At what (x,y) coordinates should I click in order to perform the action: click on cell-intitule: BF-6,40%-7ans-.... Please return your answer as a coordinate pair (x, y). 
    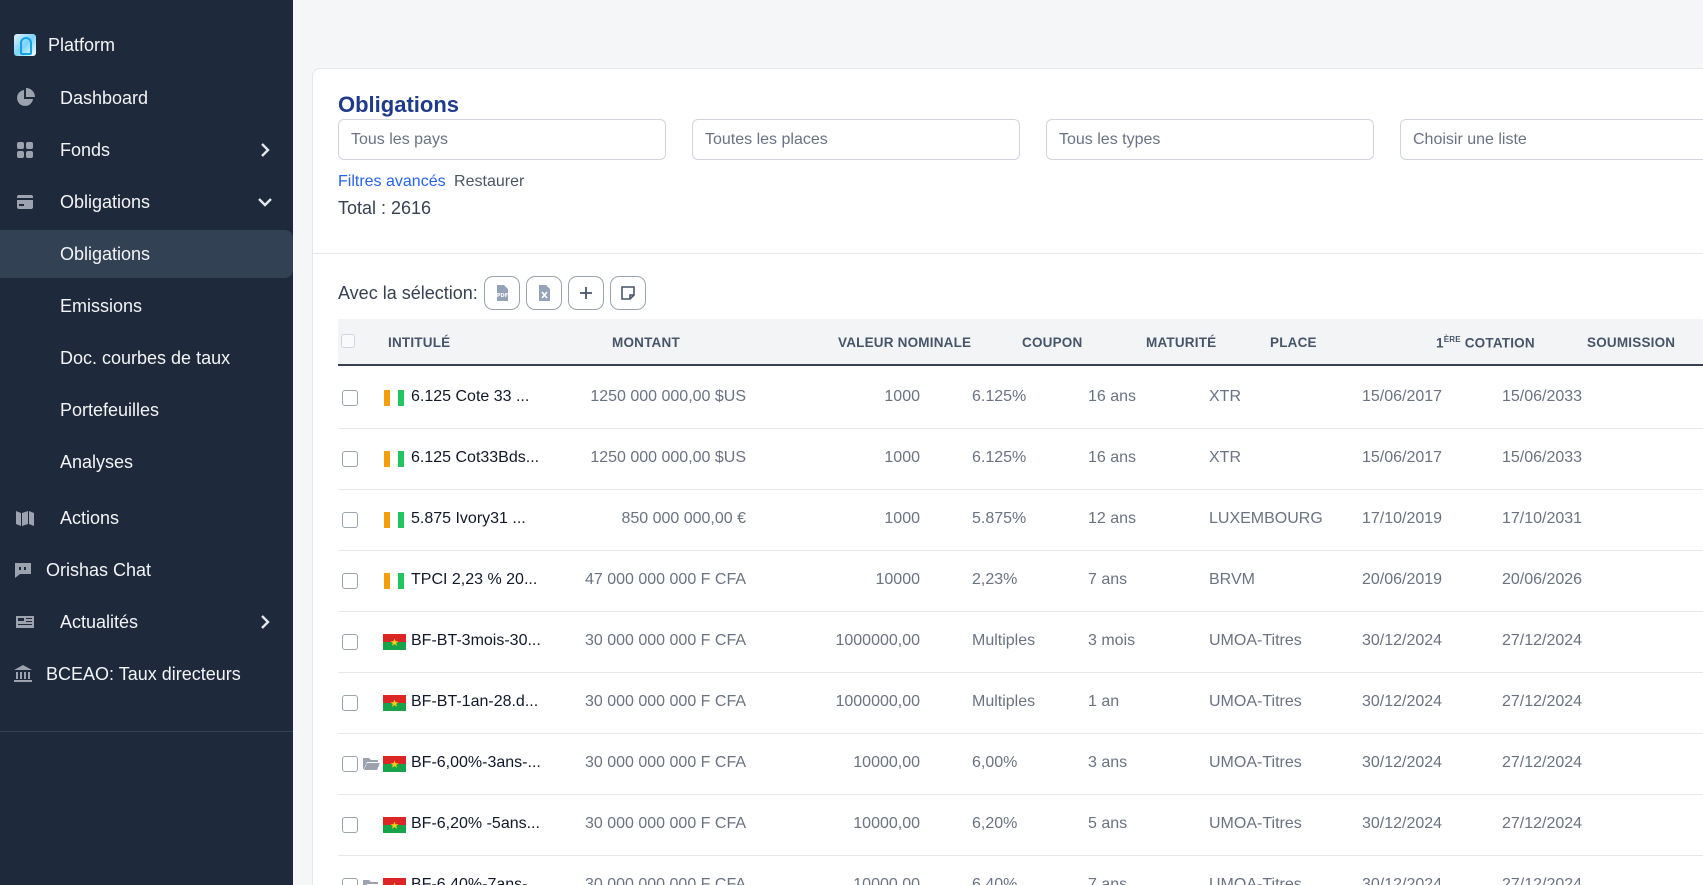
    Looking at the image, I should click on (476, 880).